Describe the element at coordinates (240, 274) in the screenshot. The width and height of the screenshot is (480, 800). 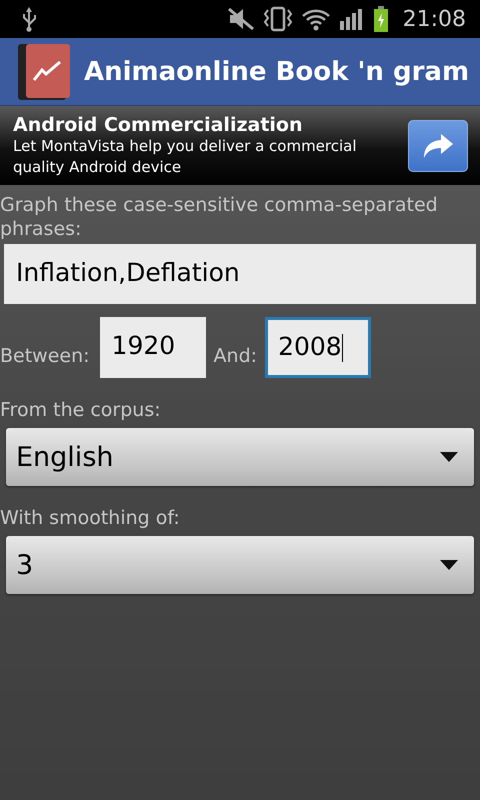
I see `phrases-input: Inflation,Deflation` at that location.